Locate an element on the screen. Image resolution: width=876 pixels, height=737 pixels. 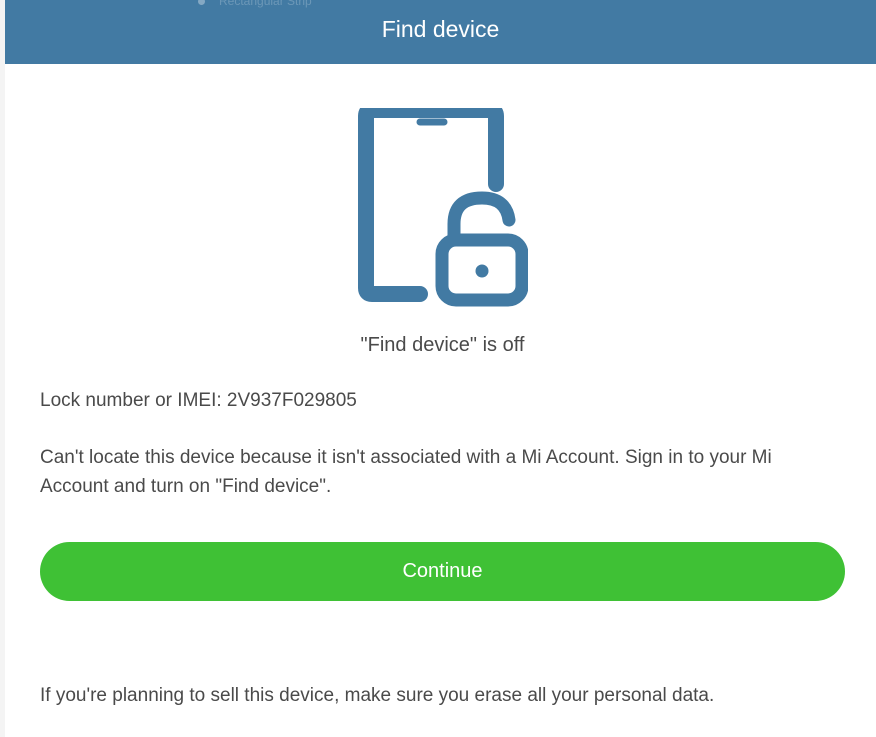
ghost-item-label: Rectangular Strip is located at coordinates (265, 4).